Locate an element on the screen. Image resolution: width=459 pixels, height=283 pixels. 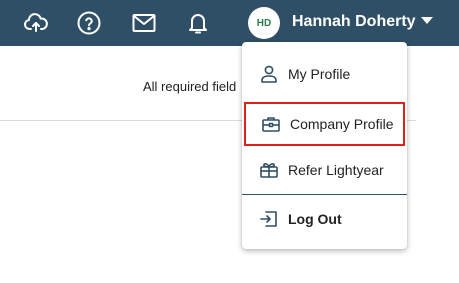
user-name: Hannah Doherty is located at coordinates (354, 22).